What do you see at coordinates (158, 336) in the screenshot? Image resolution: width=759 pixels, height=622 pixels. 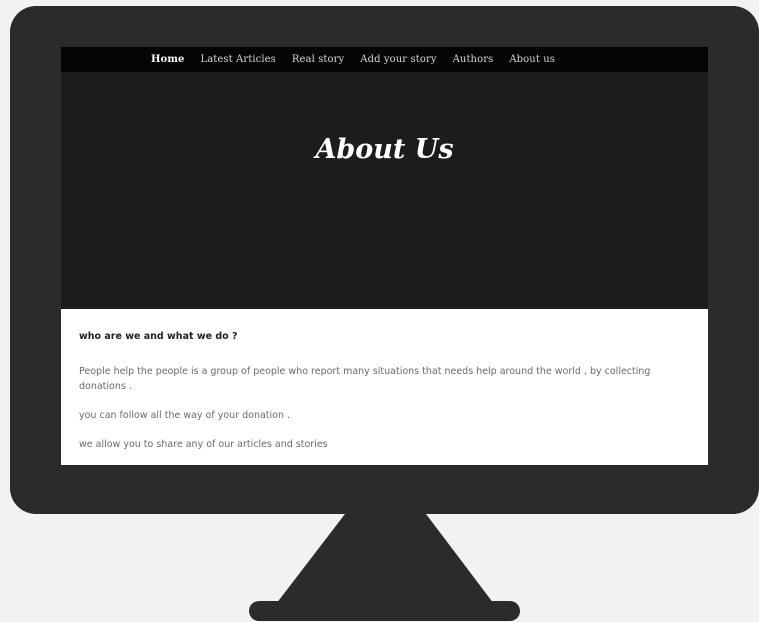 I see `content-heading: who are we and what we do ?` at bounding box center [158, 336].